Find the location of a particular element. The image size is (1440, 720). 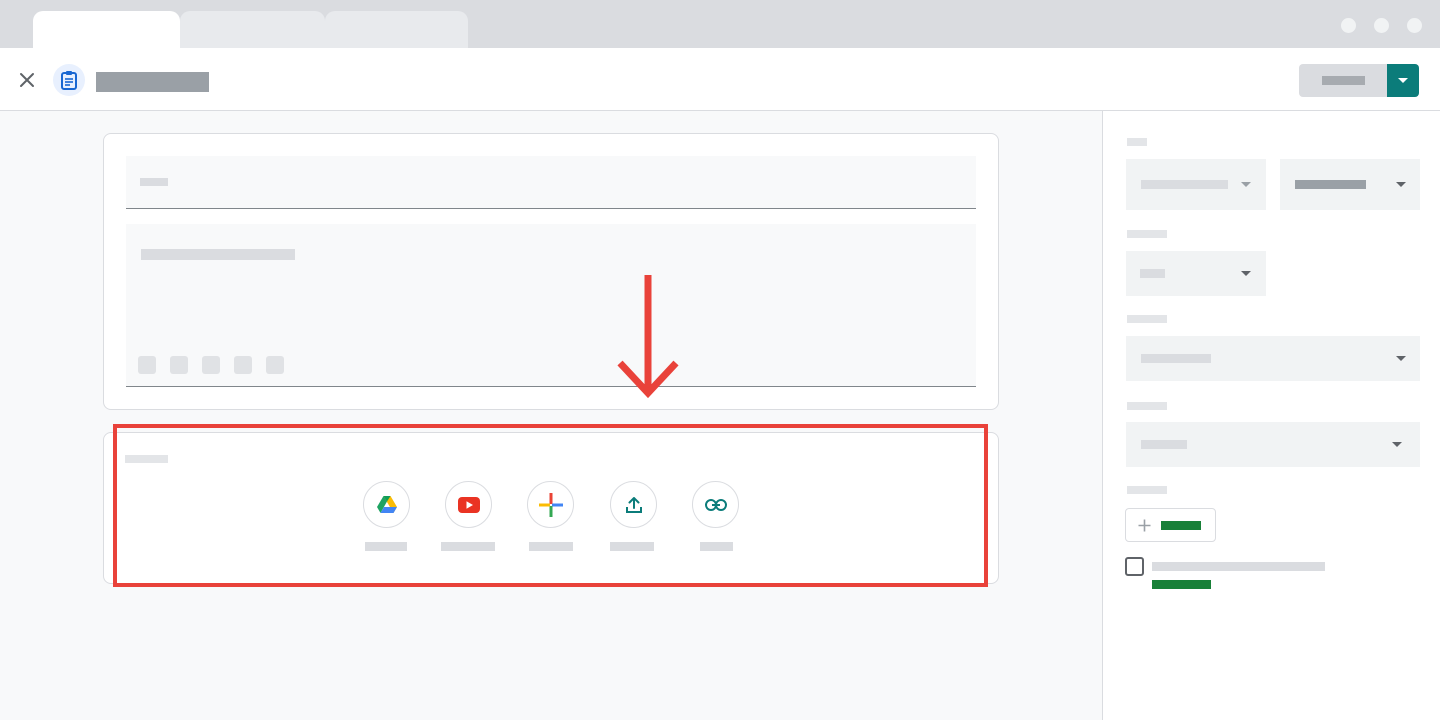

assign-menu-button is located at coordinates (1403, 80).